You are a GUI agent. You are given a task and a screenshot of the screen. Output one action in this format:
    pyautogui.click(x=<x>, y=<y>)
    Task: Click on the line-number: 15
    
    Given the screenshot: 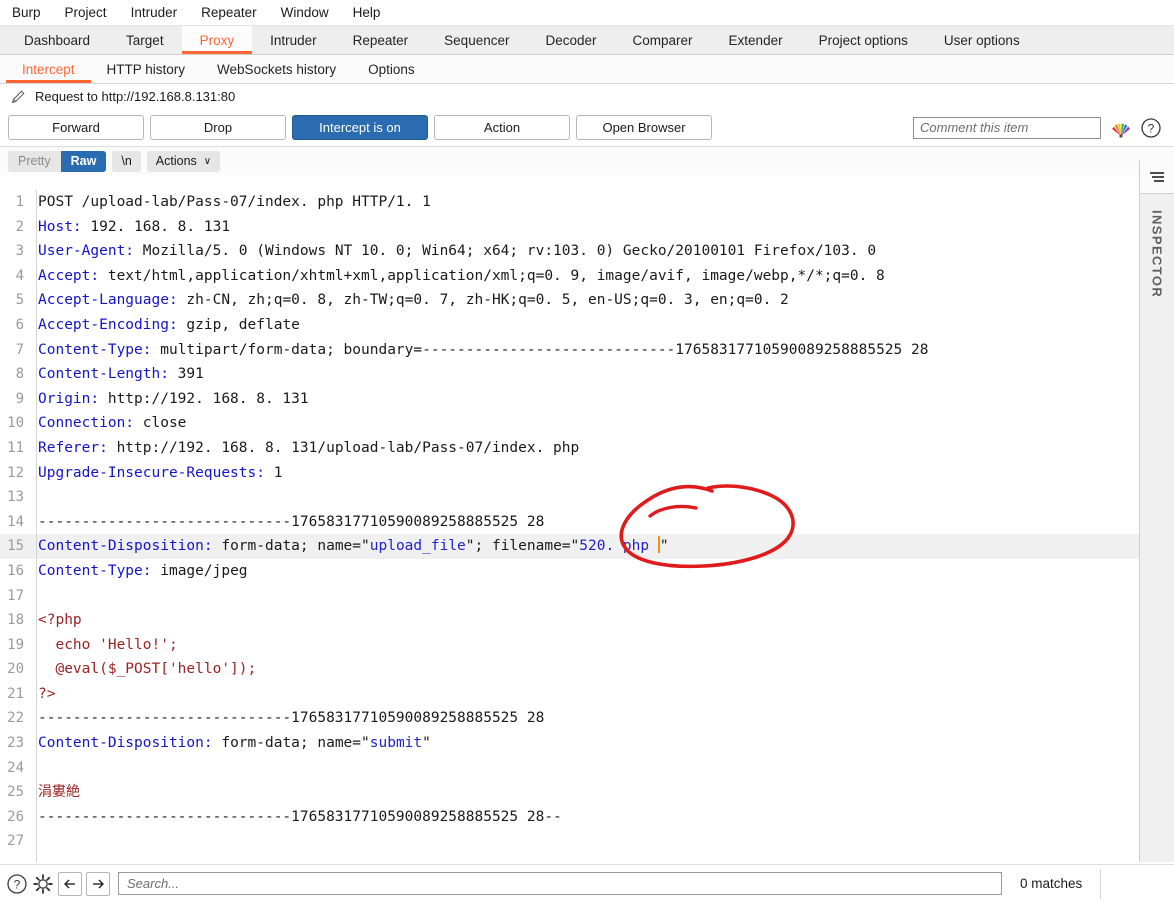 What is the action you would take?
    pyautogui.click(x=15, y=546)
    